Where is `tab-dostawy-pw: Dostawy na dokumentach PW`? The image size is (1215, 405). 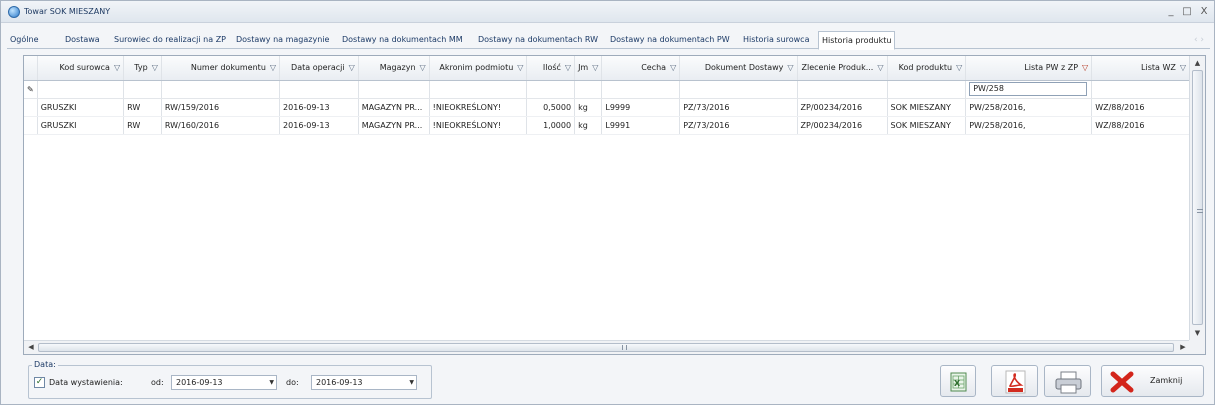 tab-dostawy-pw: Dostawy na dokumentach PW is located at coordinates (670, 40).